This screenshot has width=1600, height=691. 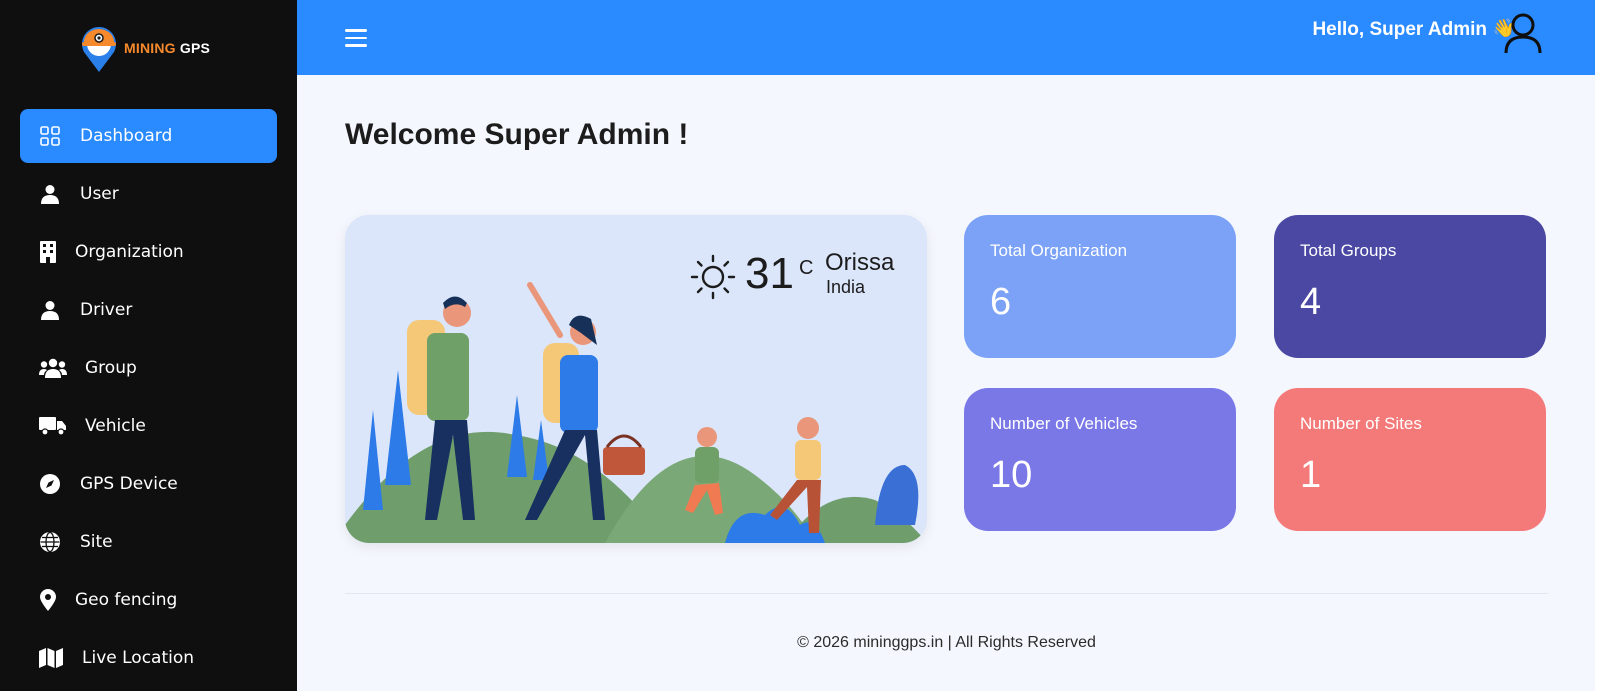 What do you see at coordinates (1100, 286) in the screenshot?
I see `stat-card-total-organization: Total Organization 6` at bounding box center [1100, 286].